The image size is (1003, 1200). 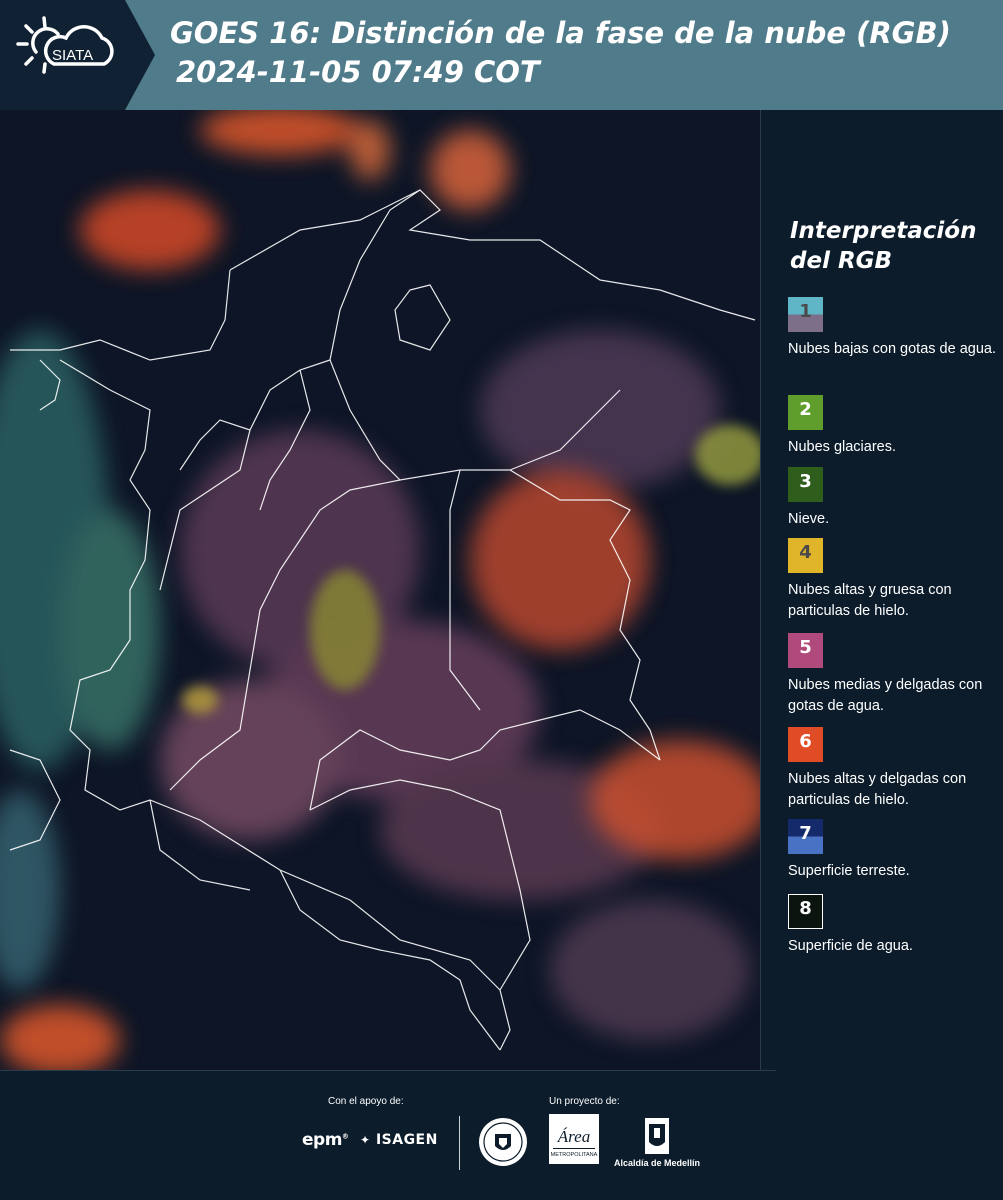 I want to click on legend-number: 4, so click(x=805, y=552).